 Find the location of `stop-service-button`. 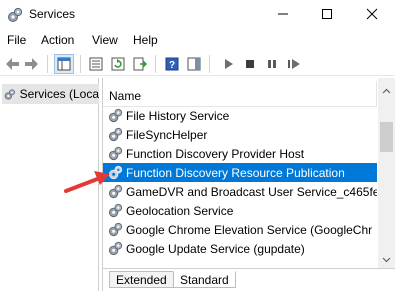

stop-service-button is located at coordinates (250, 64).